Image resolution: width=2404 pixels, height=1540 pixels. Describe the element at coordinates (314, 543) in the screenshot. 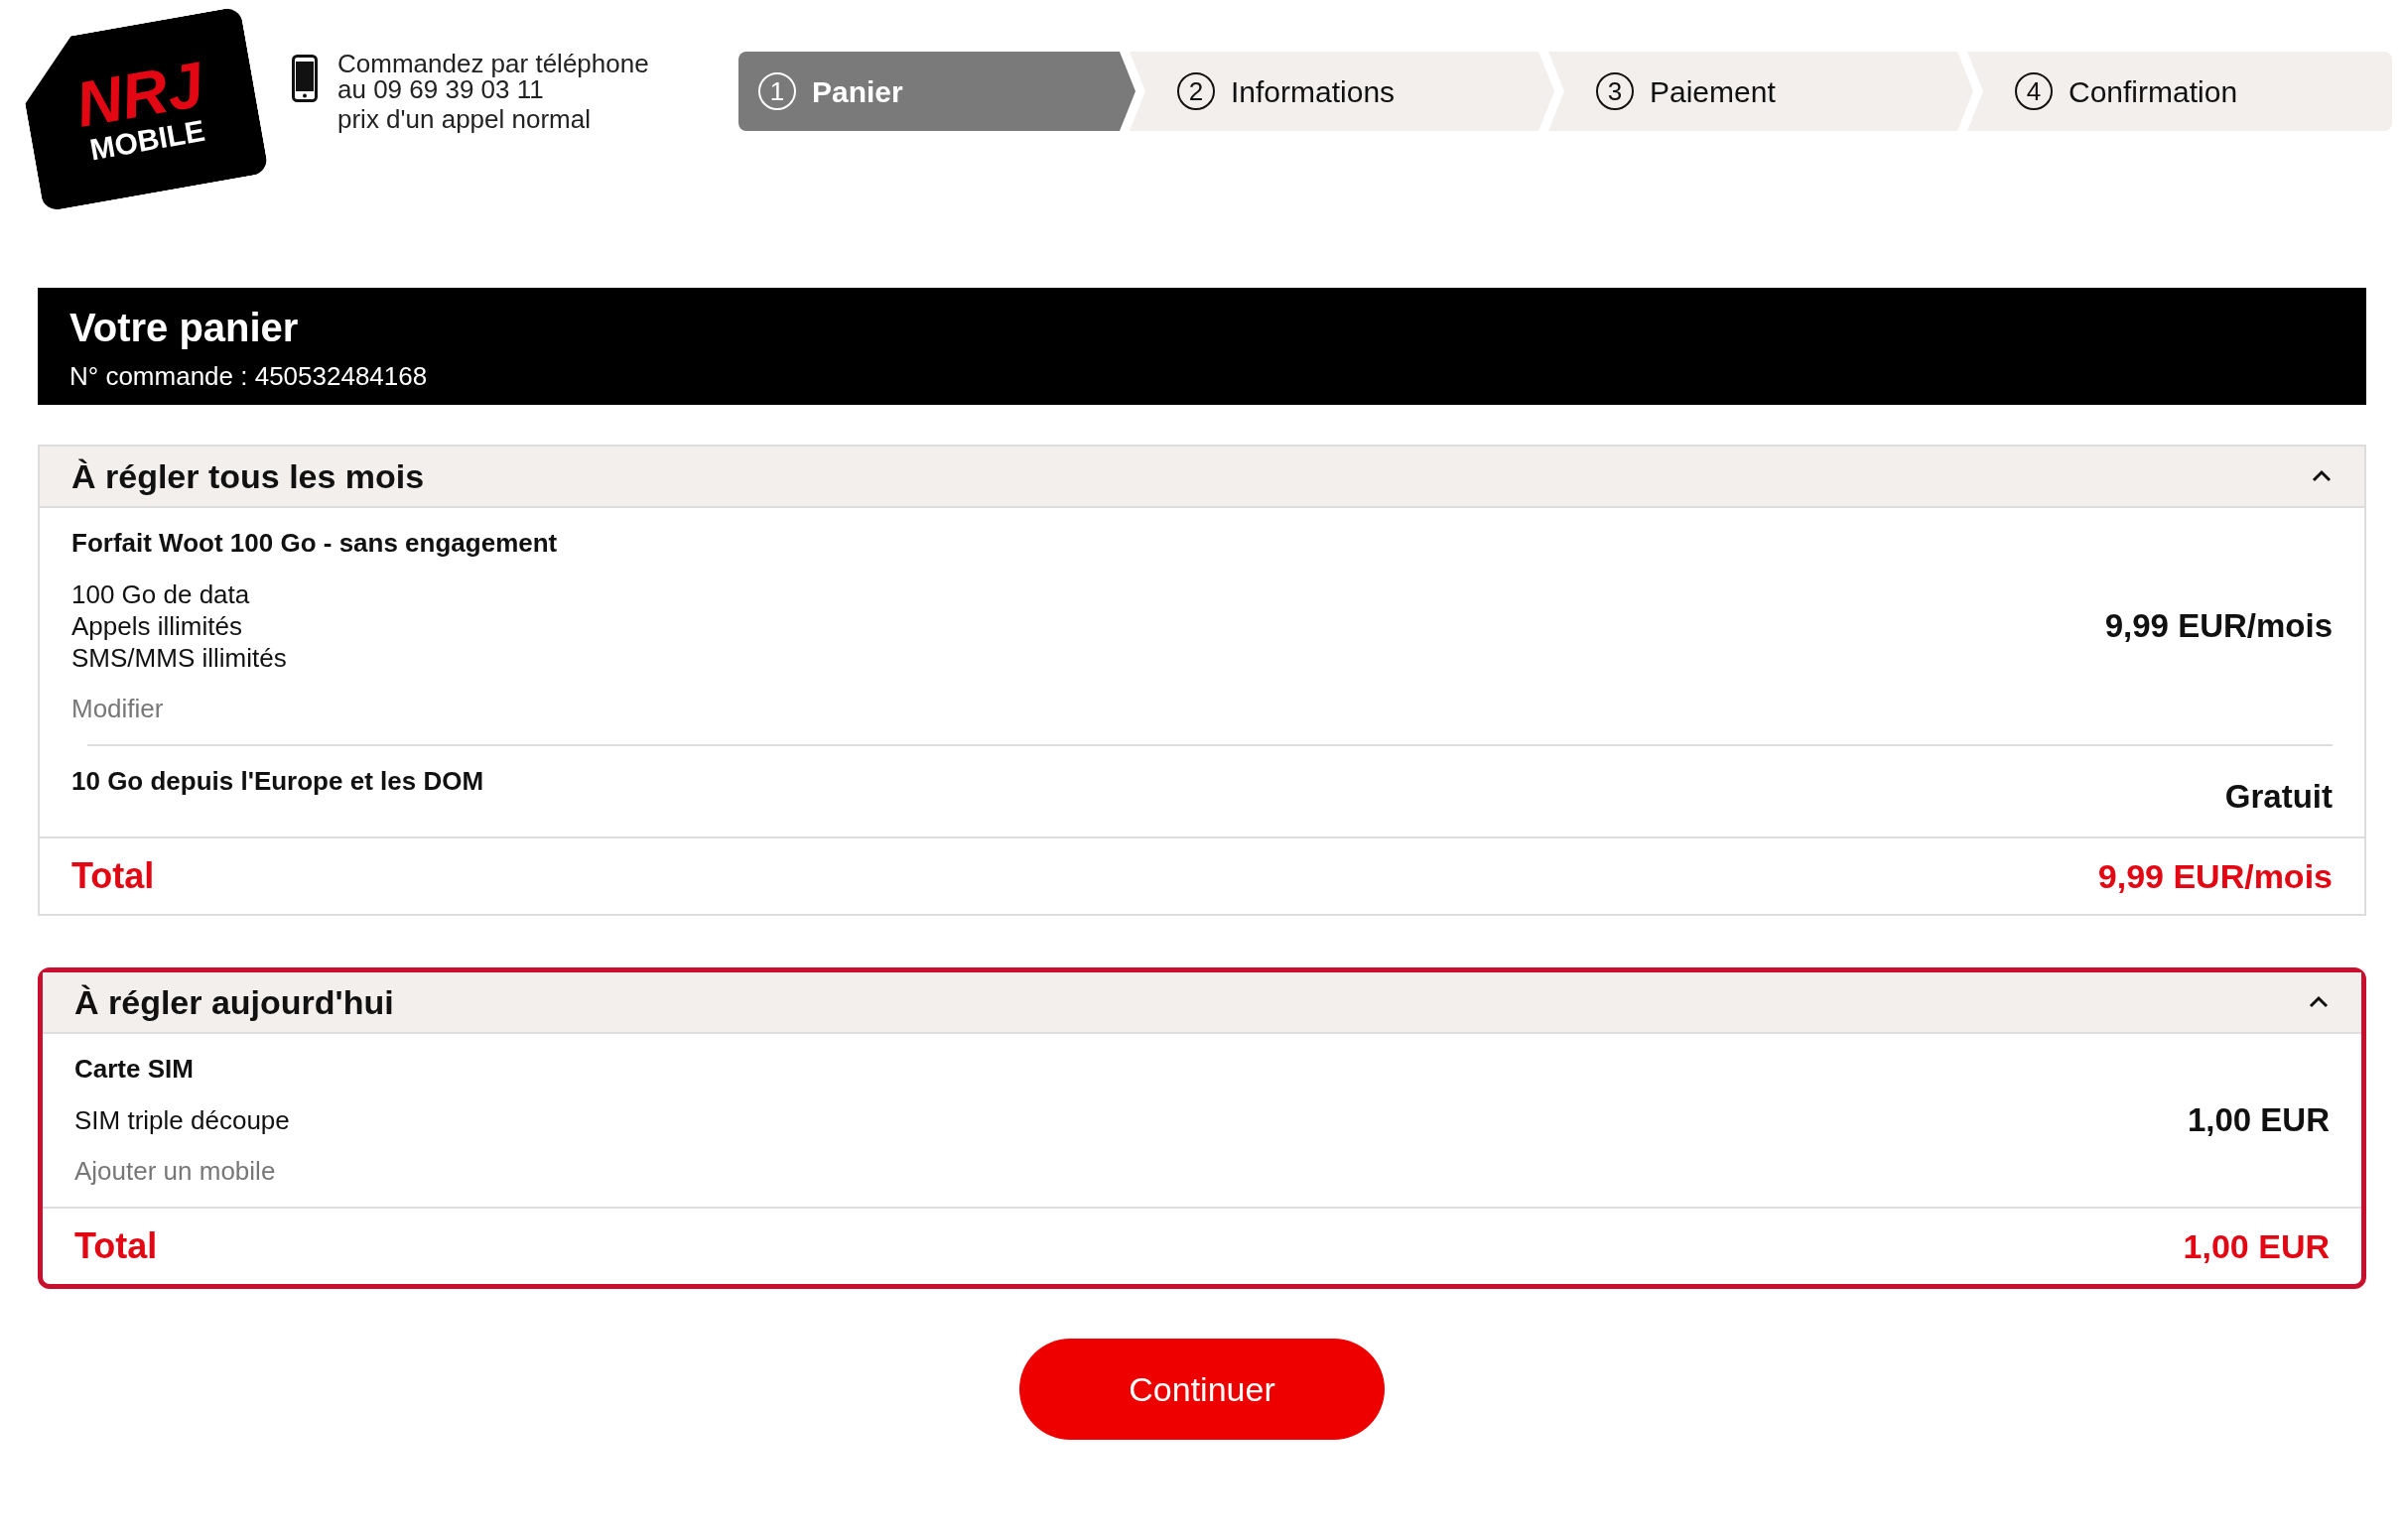

I see `item-name: Forfait Woot 100 Go - sans engagement` at that location.